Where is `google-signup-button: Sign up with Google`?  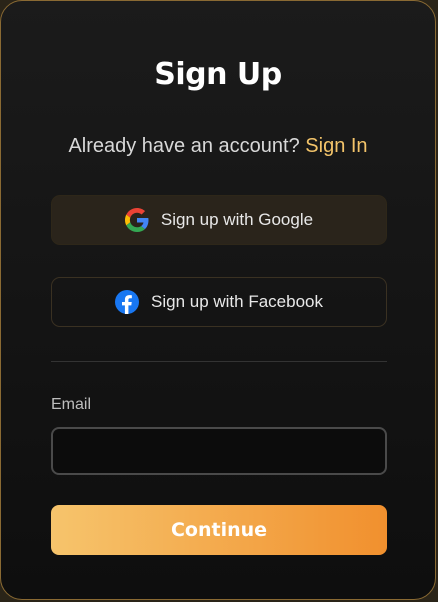 google-signup-button: Sign up with Google is located at coordinates (219, 220).